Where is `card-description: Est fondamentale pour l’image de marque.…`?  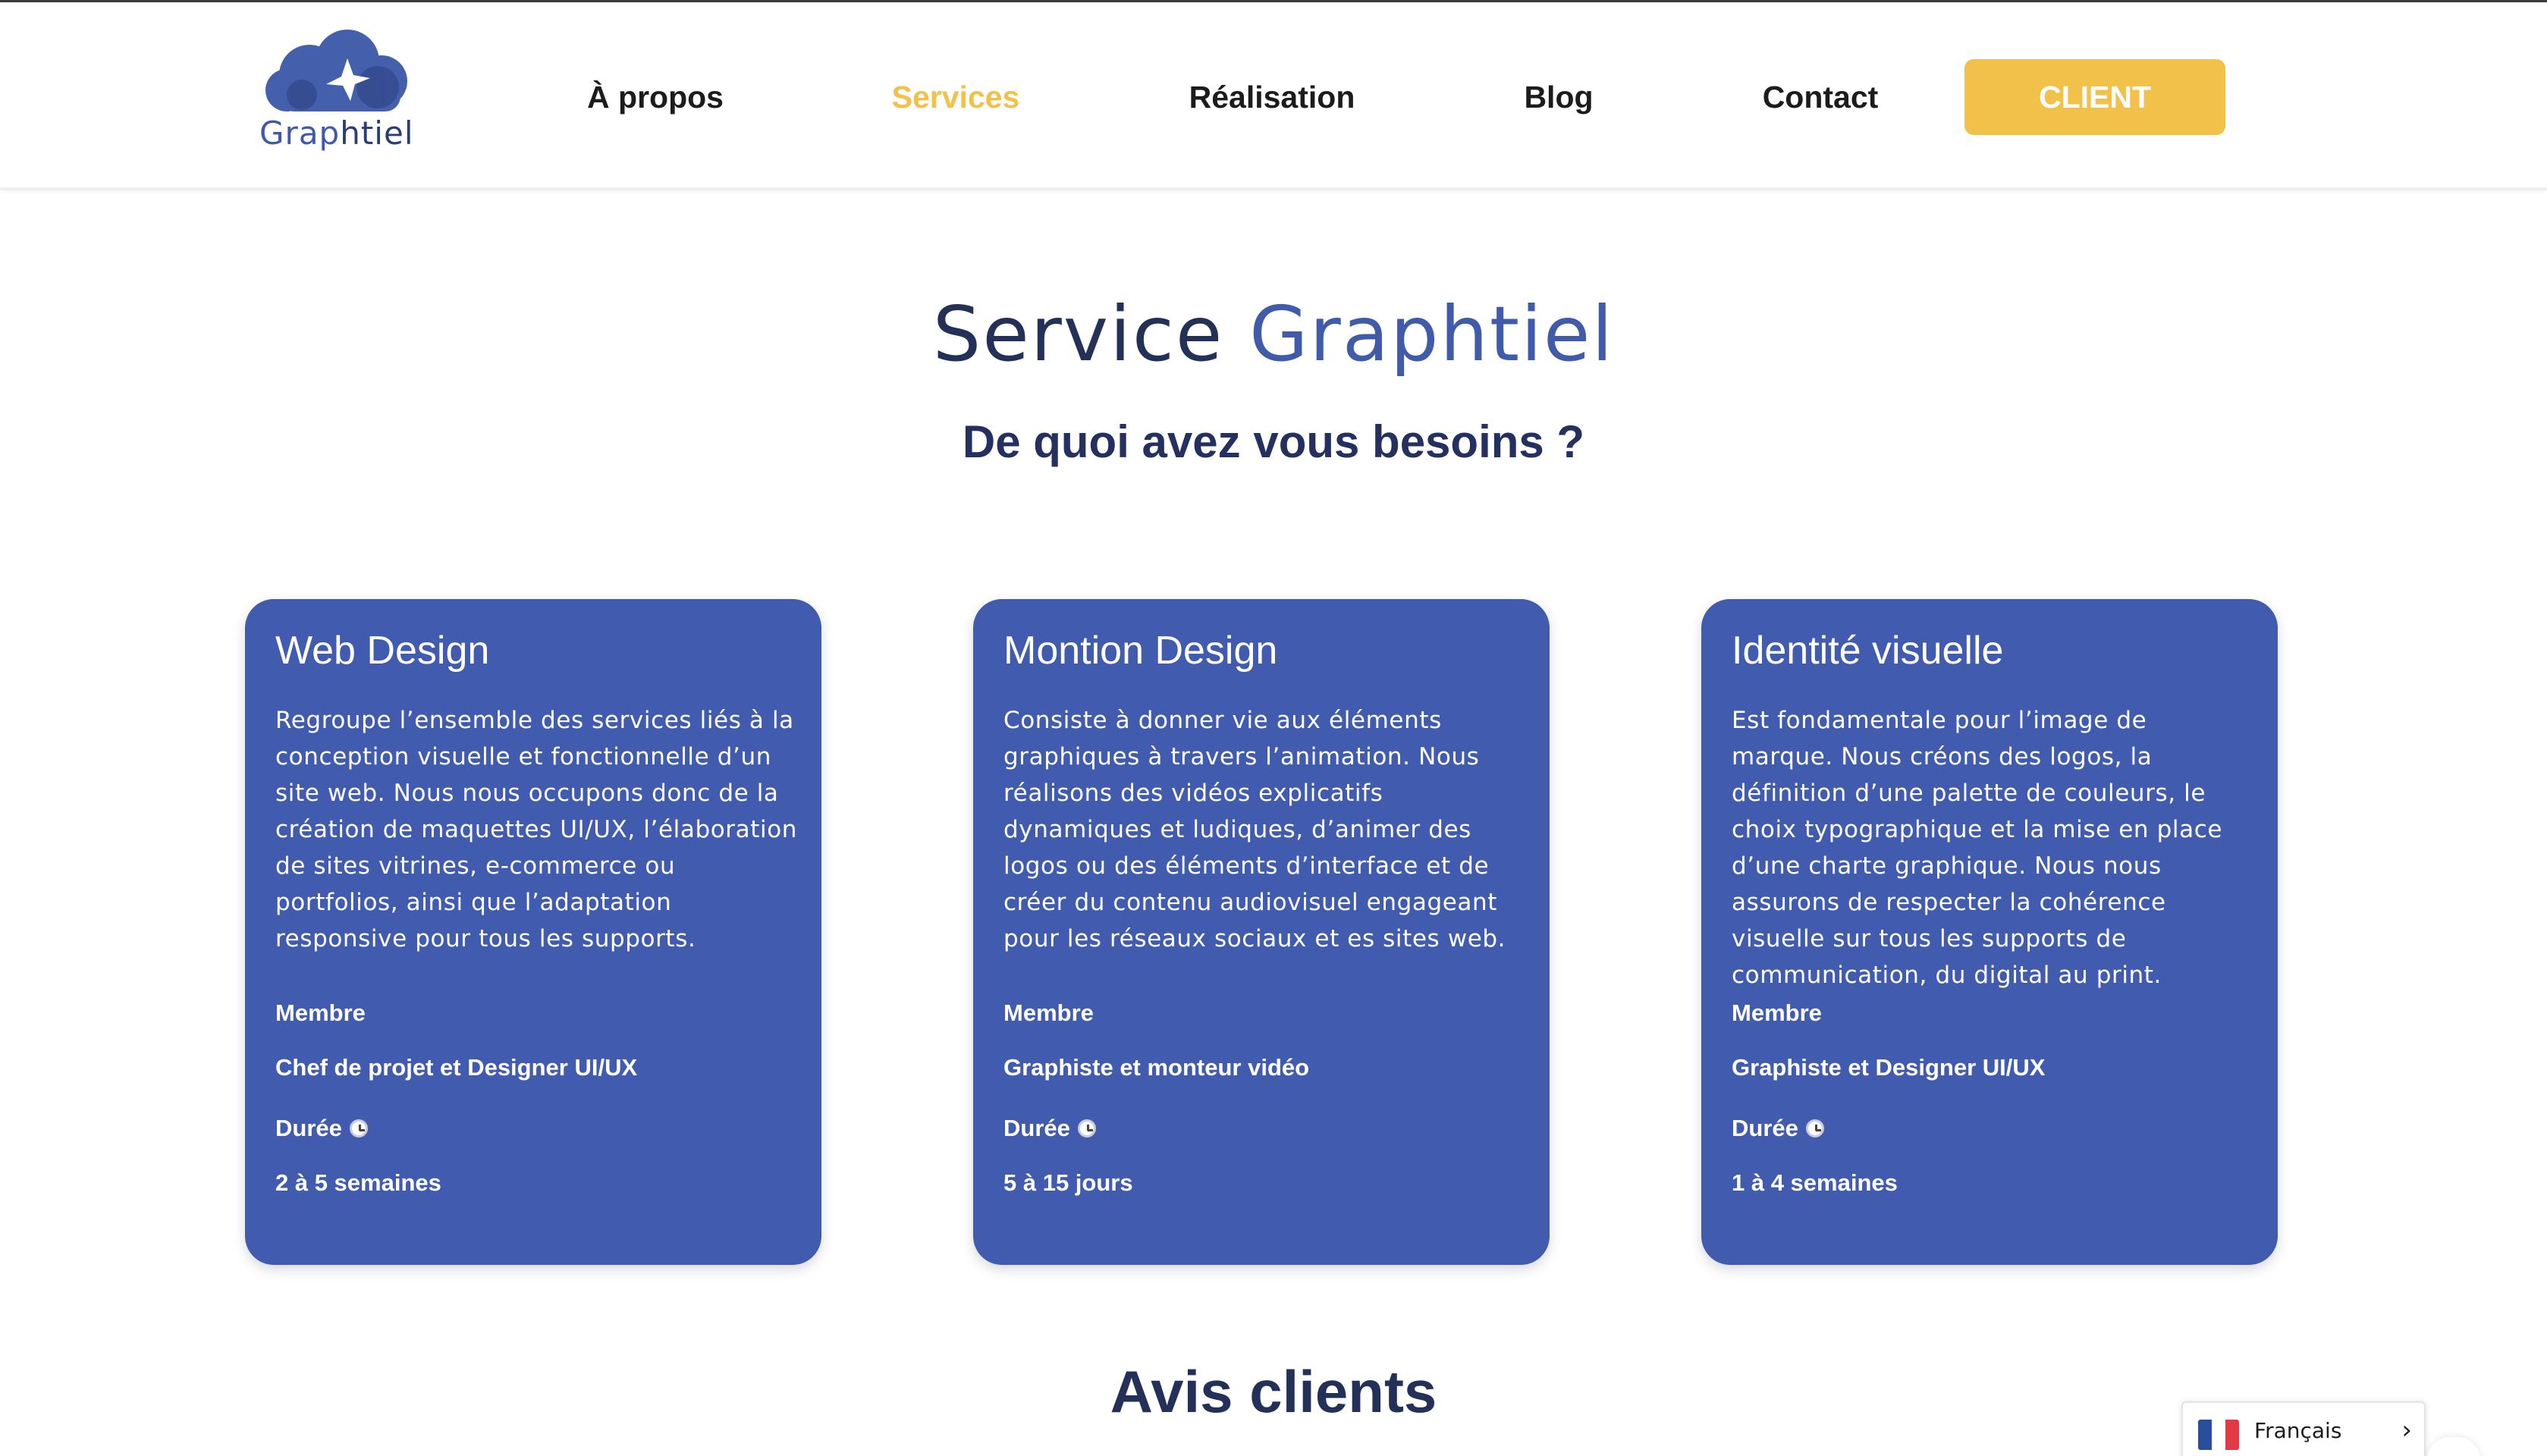
card-description: Est fondamentale pour l’image de marque.… is located at coordinates (1977, 848).